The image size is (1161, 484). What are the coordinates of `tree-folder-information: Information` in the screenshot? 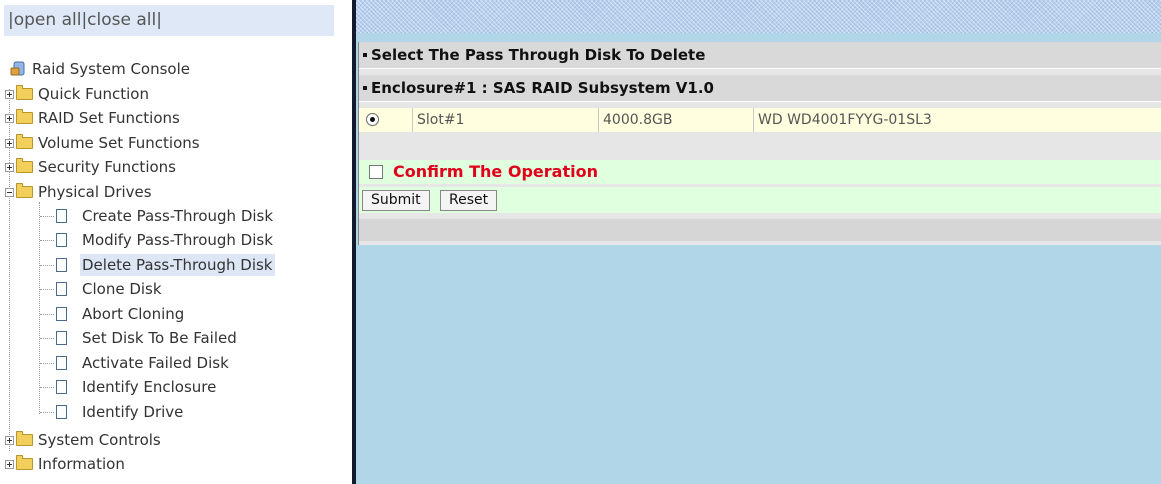 It's located at (170, 464).